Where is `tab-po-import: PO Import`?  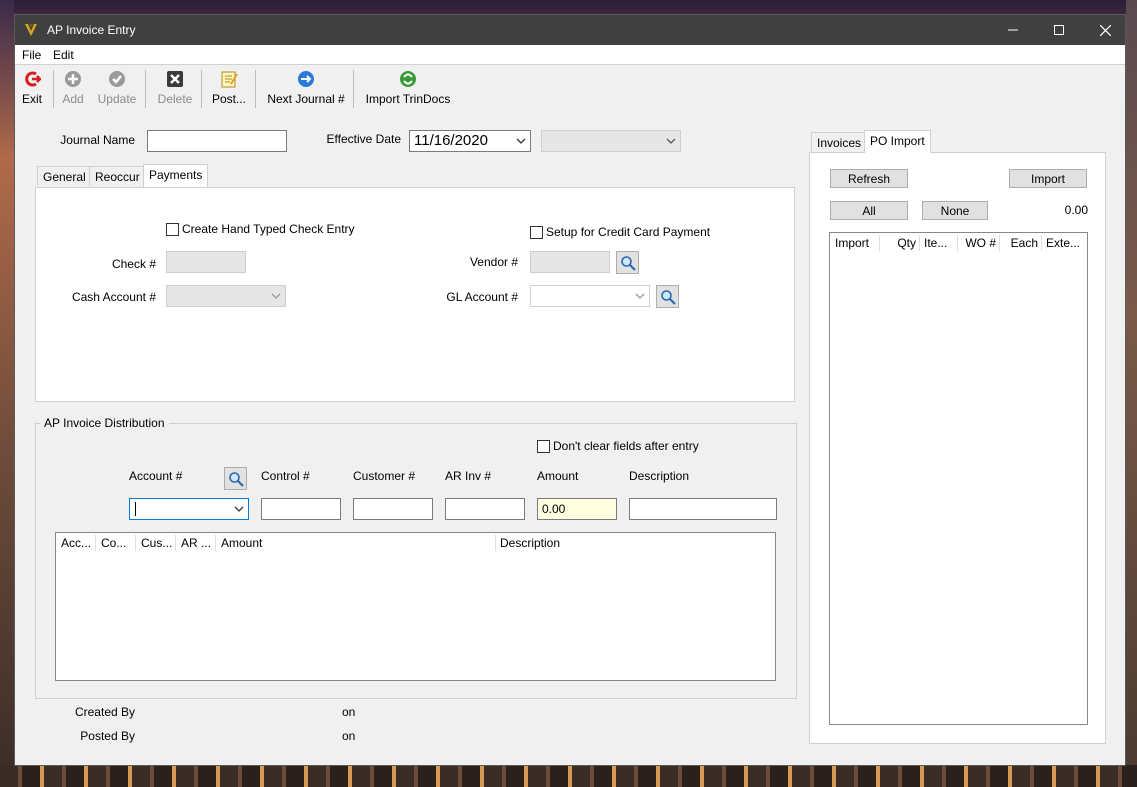
tab-po-import: PO Import is located at coordinates (897, 141).